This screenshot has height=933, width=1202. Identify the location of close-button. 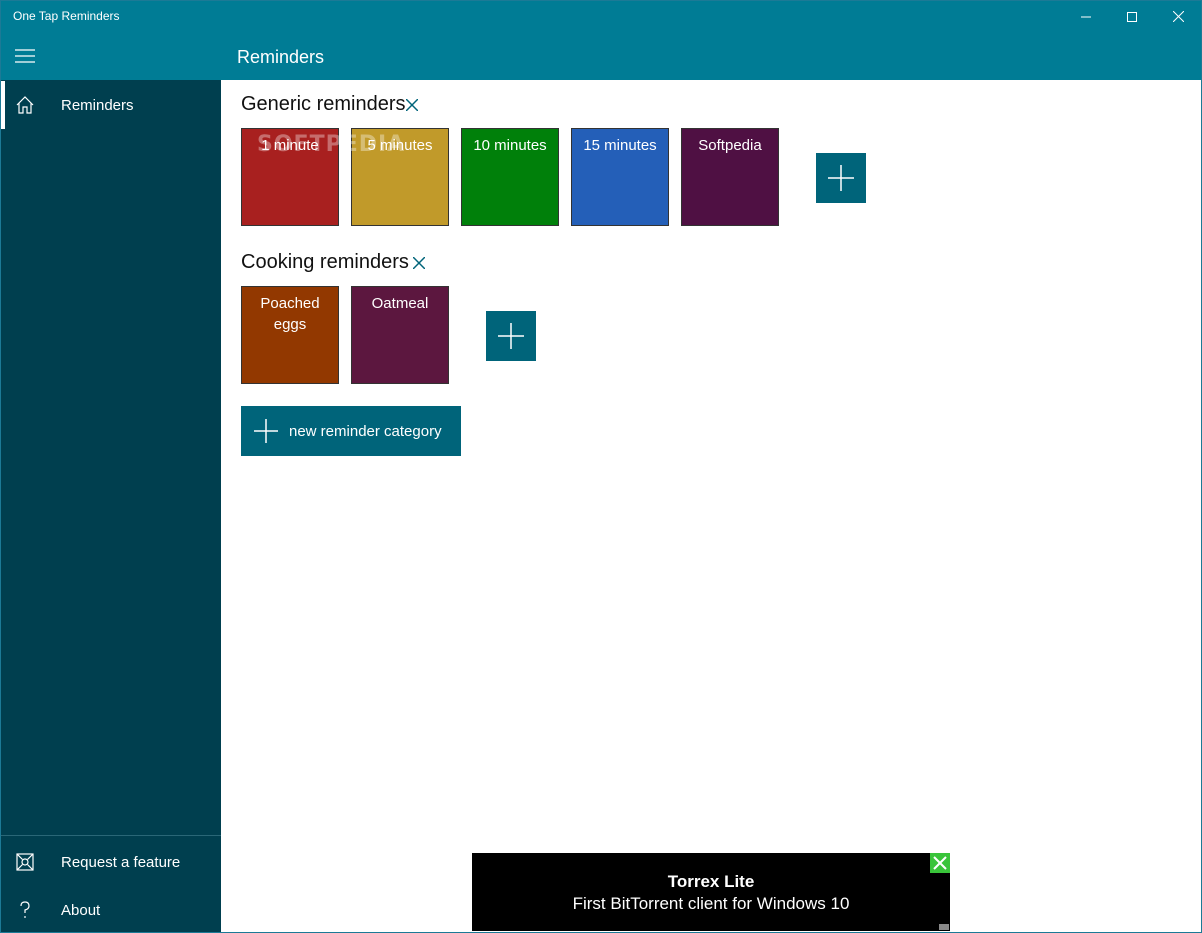
(1178, 16).